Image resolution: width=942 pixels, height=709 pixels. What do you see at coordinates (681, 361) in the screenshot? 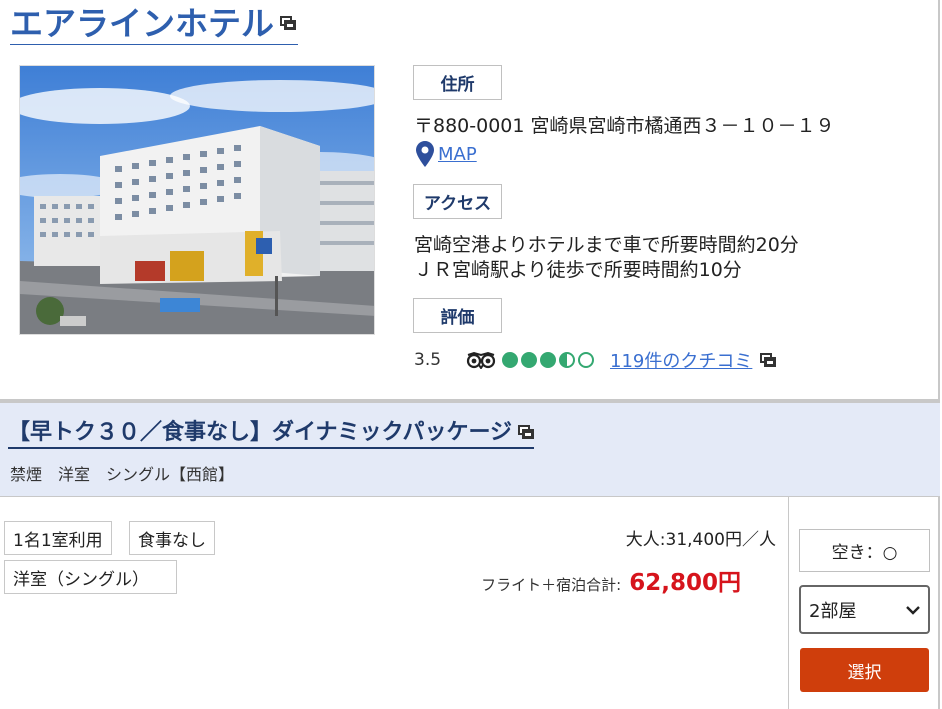
I see `reviews-link-label: 119件のクチコミ` at bounding box center [681, 361].